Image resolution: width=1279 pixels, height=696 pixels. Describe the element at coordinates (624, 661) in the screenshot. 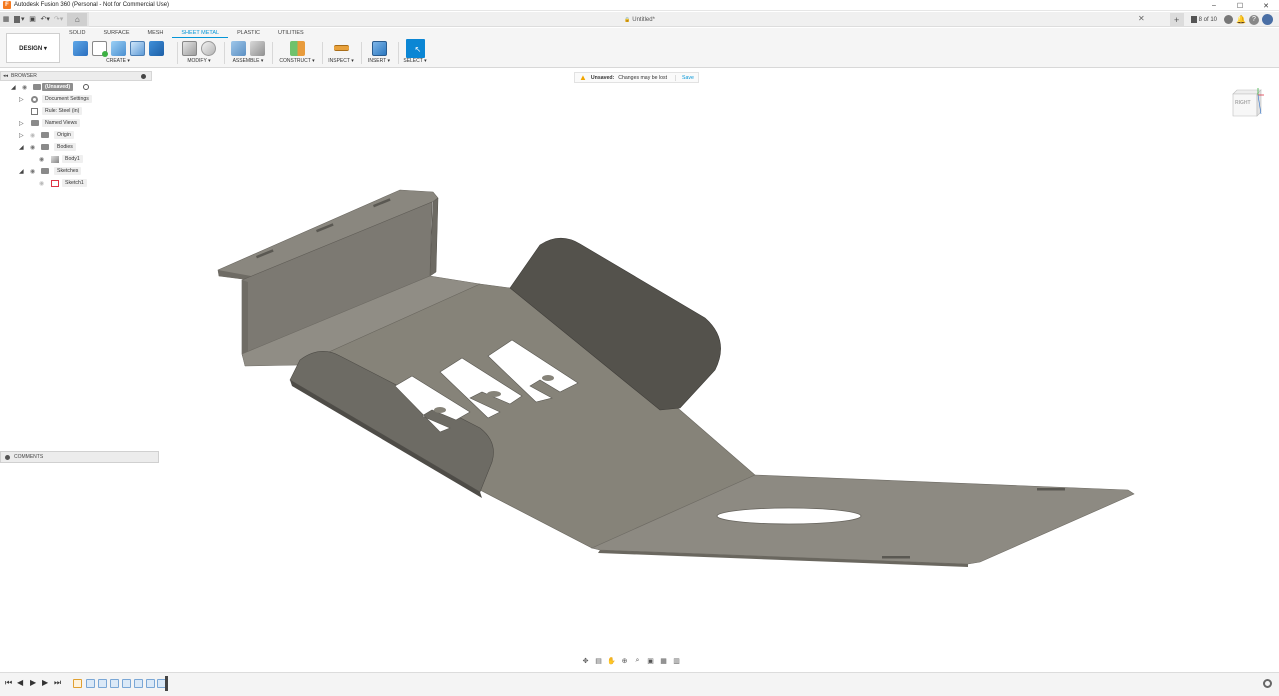

I see `zoom-icon: ⊕` at that location.